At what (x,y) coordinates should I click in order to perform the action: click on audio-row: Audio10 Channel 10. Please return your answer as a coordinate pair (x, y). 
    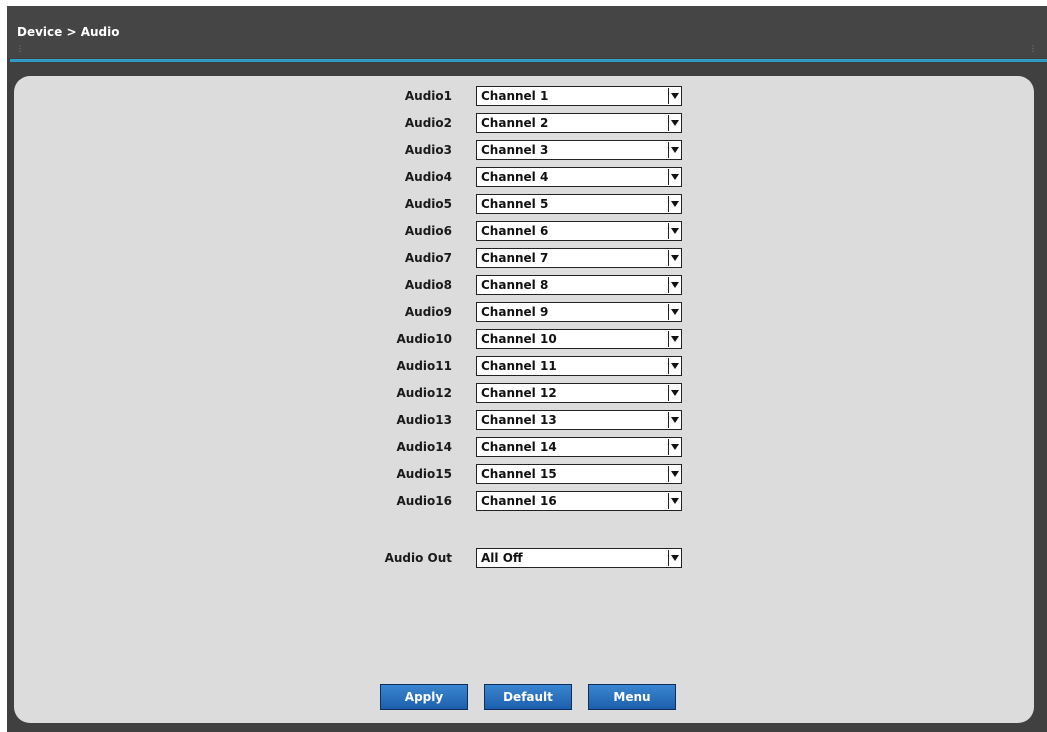
    Looking at the image, I should click on (524, 340).